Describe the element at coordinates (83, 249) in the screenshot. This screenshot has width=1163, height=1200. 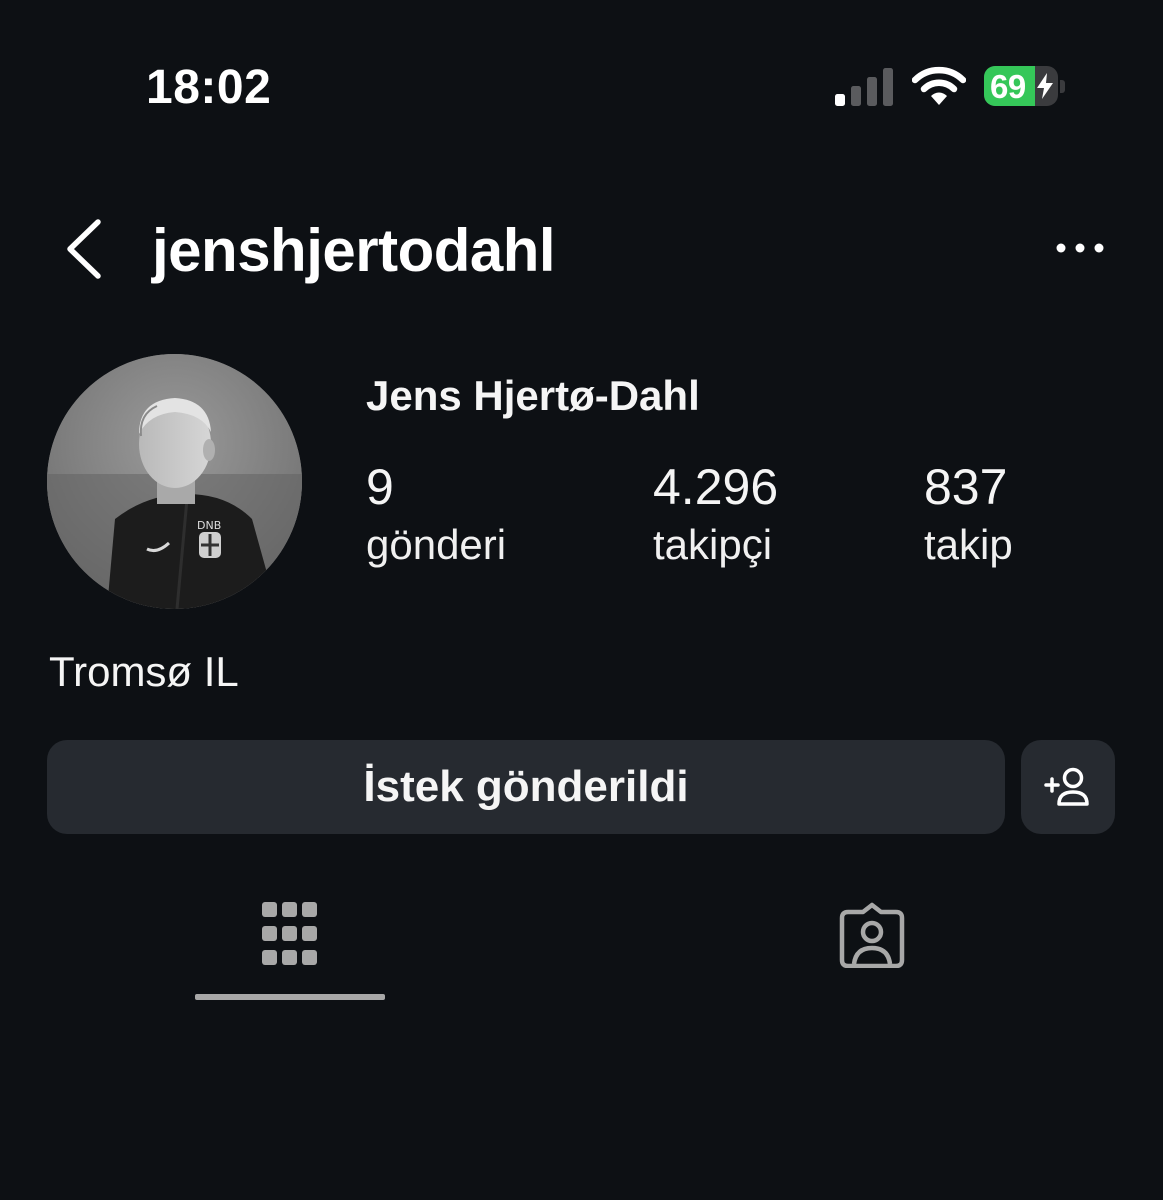
I see `back-chevron-icon` at that location.